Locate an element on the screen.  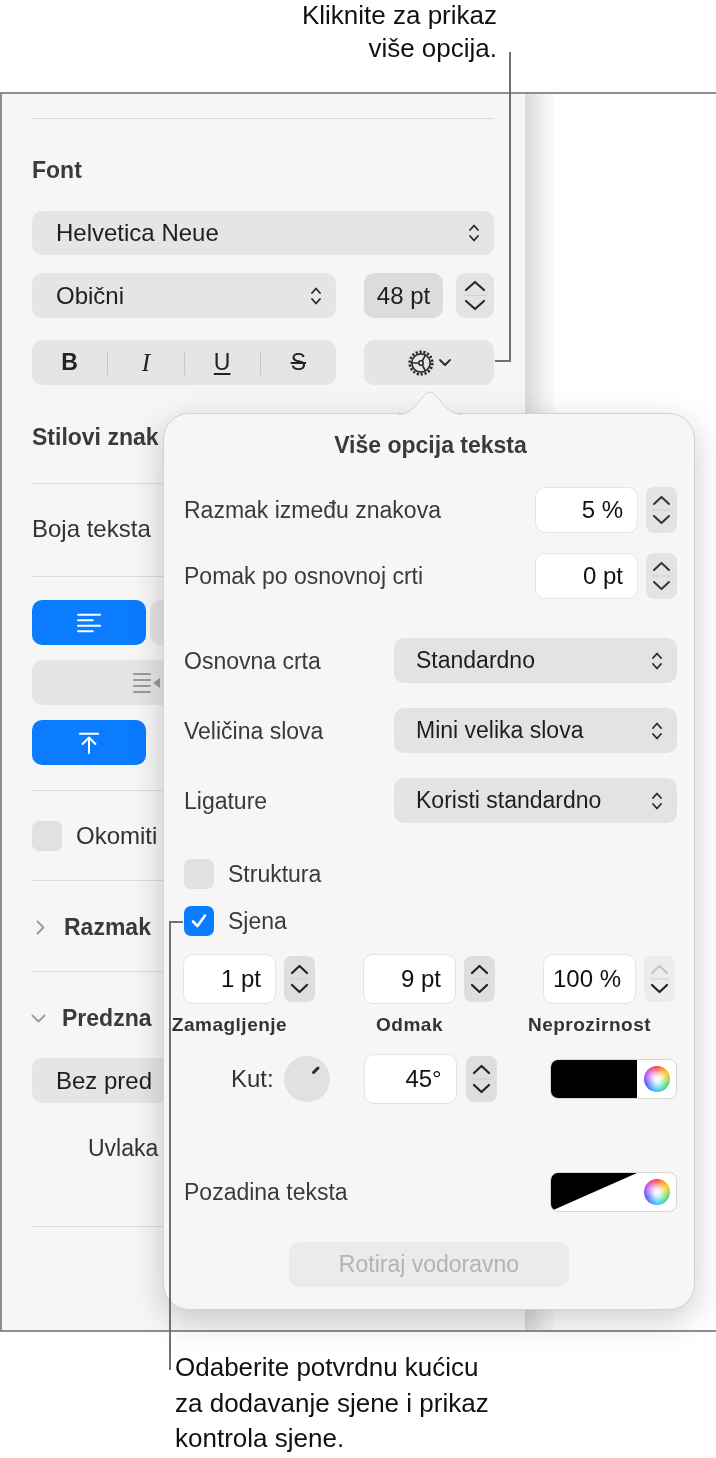
field-label: Razmak između znakova is located at coordinates (312, 510).